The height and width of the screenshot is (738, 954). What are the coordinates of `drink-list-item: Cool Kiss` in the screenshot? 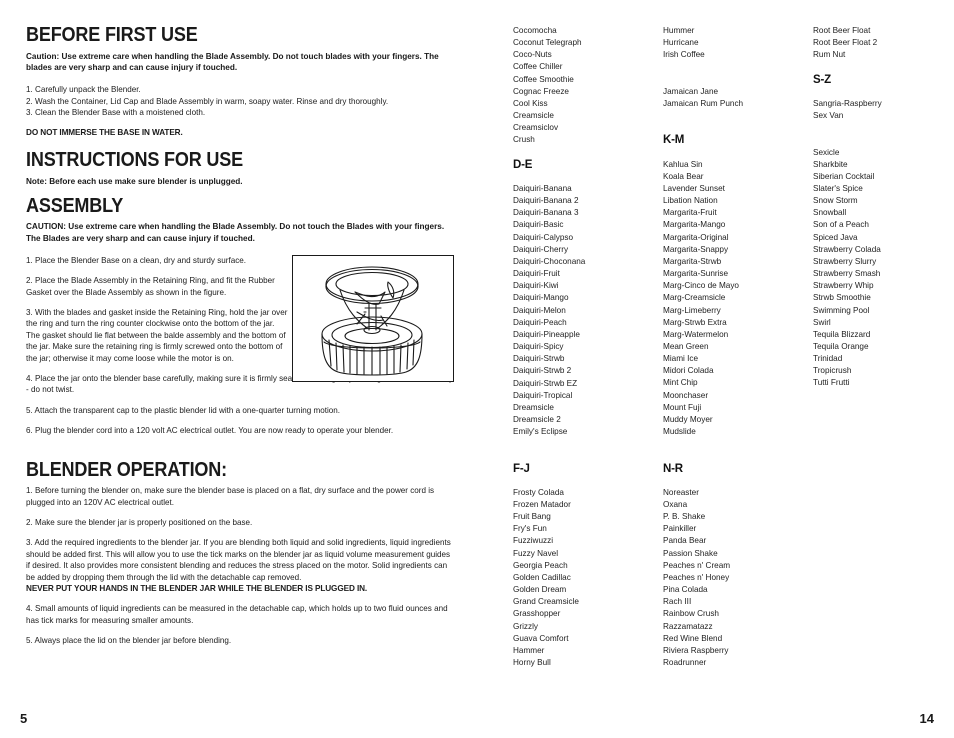 It's located at (530, 103).